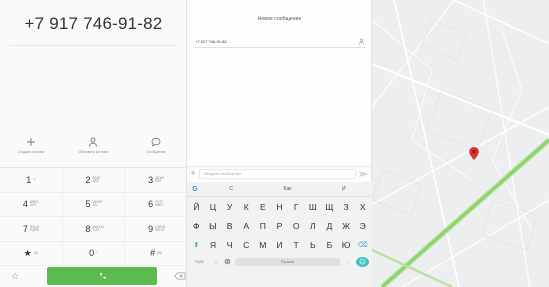  I want to click on keyboard-backspace-key: ⌫, so click(362, 245).